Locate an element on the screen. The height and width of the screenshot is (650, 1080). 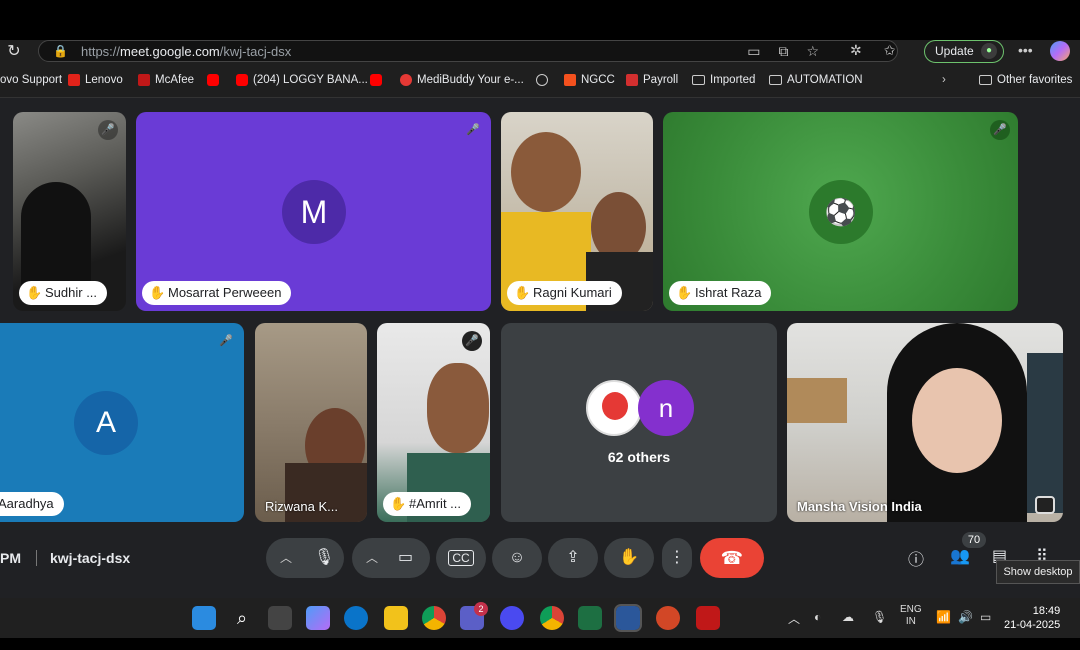
word-icon is located at coordinates (628, 618).